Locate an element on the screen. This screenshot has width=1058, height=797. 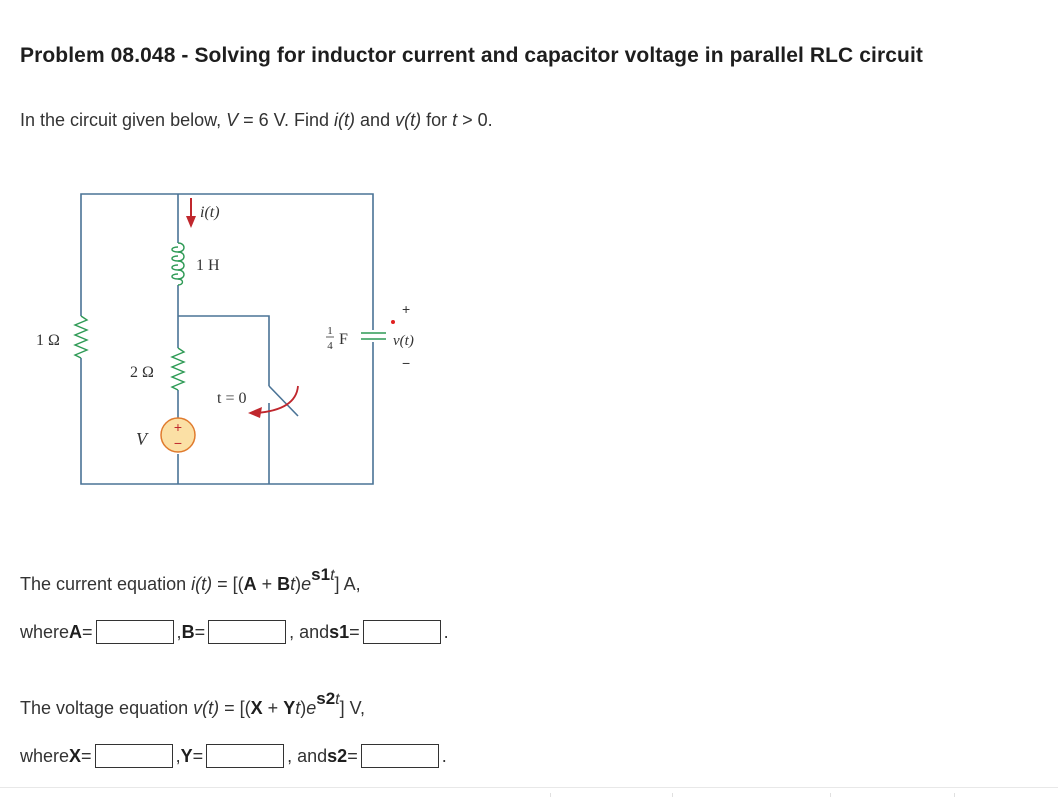
label-s1: s1 is located at coordinates (339, 631).